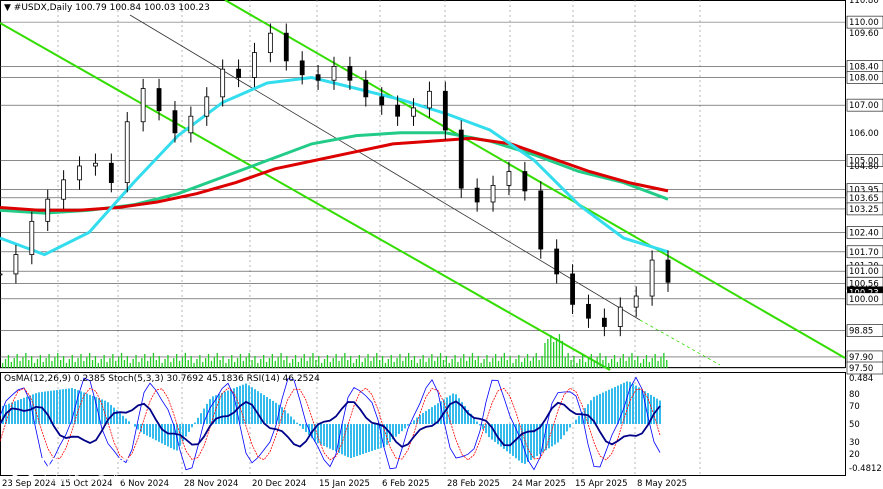  Describe the element at coordinates (7, 8) in the screenshot. I see `collapse-arrow-icon: ▼` at that location.